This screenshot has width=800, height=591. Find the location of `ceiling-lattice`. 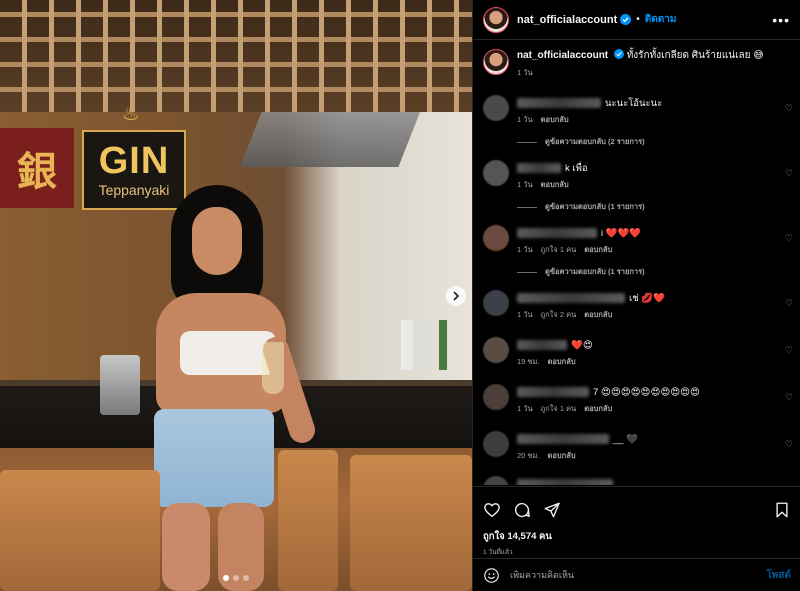

ceiling-lattice is located at coordinates (236, 56).